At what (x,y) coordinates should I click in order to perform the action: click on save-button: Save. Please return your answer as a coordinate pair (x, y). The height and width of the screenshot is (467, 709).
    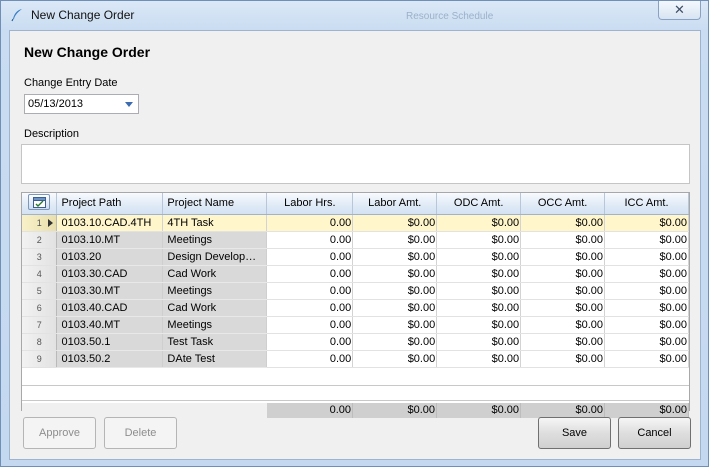
    Looking at the image, I should click on (574, 433).